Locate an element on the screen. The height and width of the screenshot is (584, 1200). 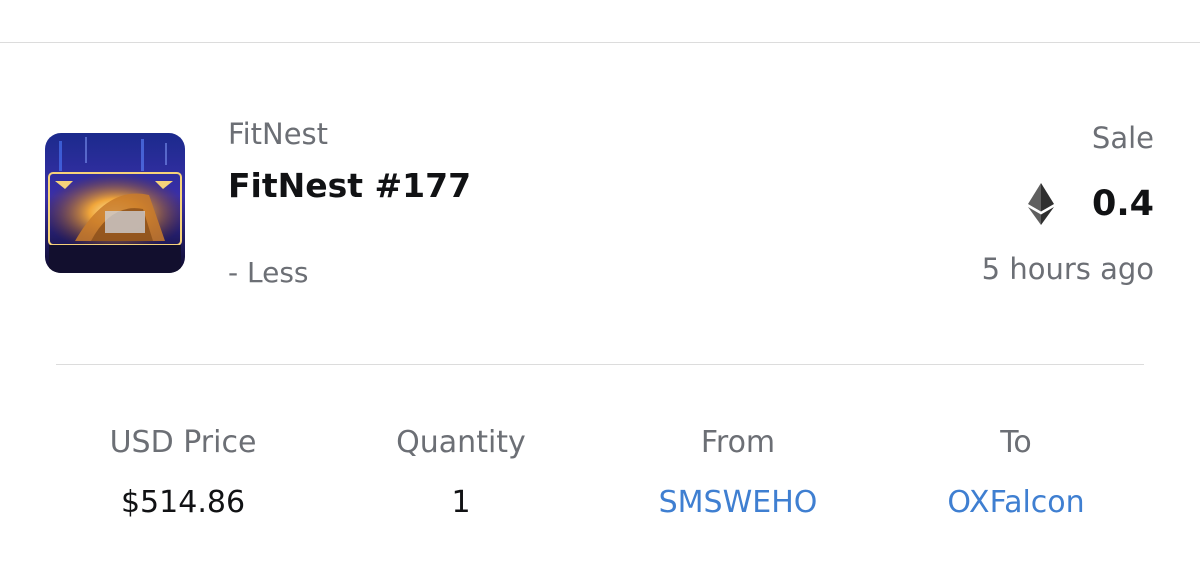
sale-price: 0.4 is located at coordinates (1090, 204).